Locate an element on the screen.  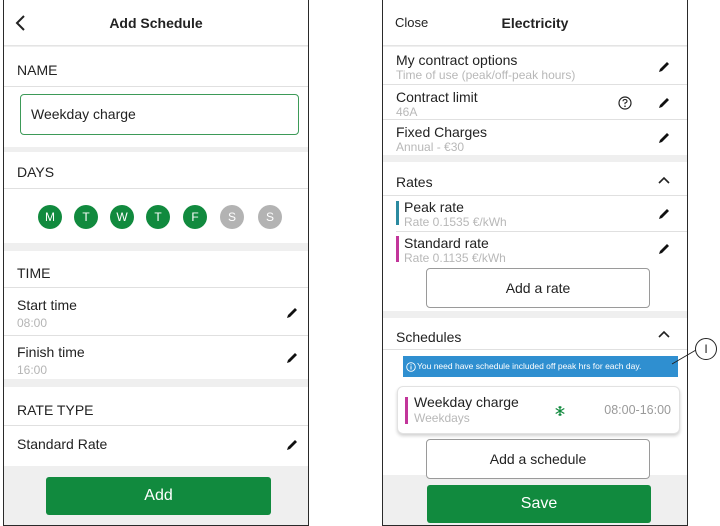
standard-rate-name: Standard rate is located at coordinates (446, 243).